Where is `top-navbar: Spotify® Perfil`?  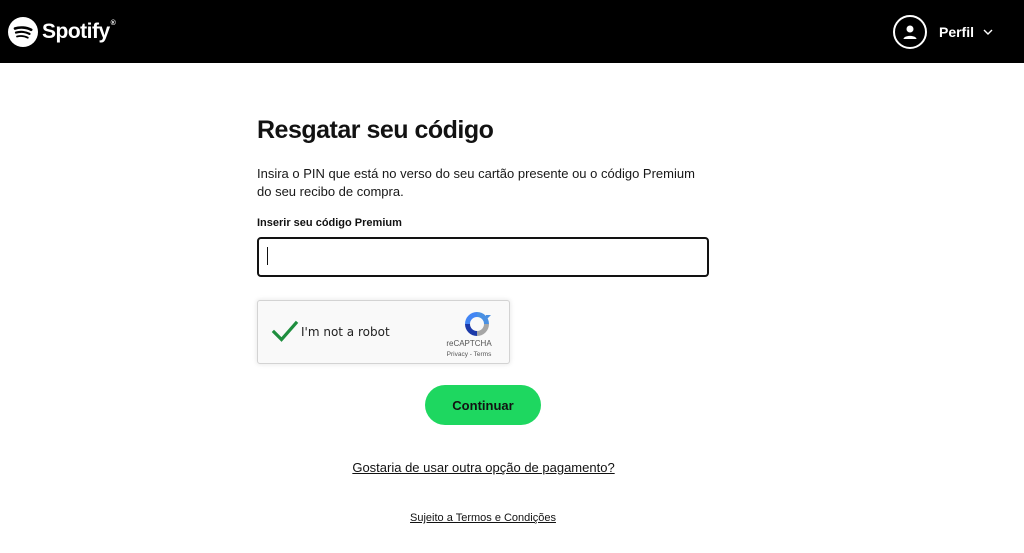 top-navbar: Spotify® Perfil is located at coordinates (512, 31).